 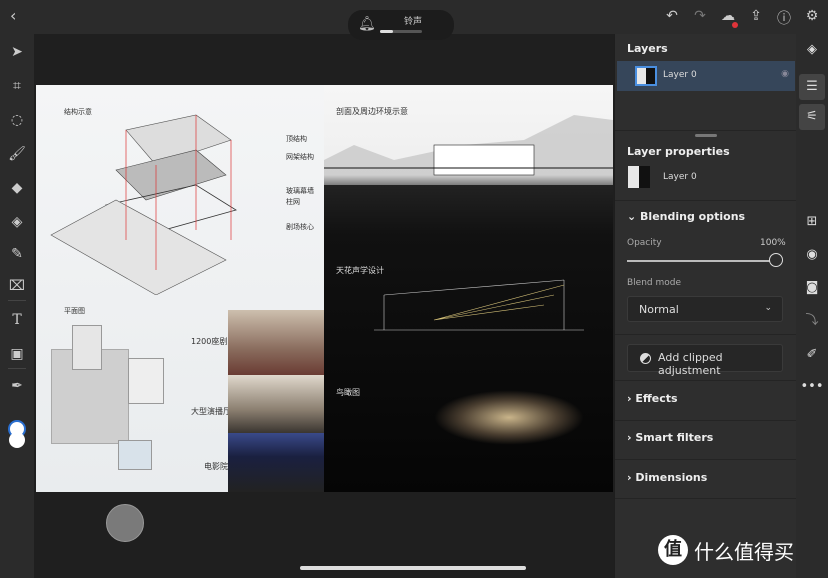 I want to click on structure-label: 剧场核心, so click(x=300, y=227).